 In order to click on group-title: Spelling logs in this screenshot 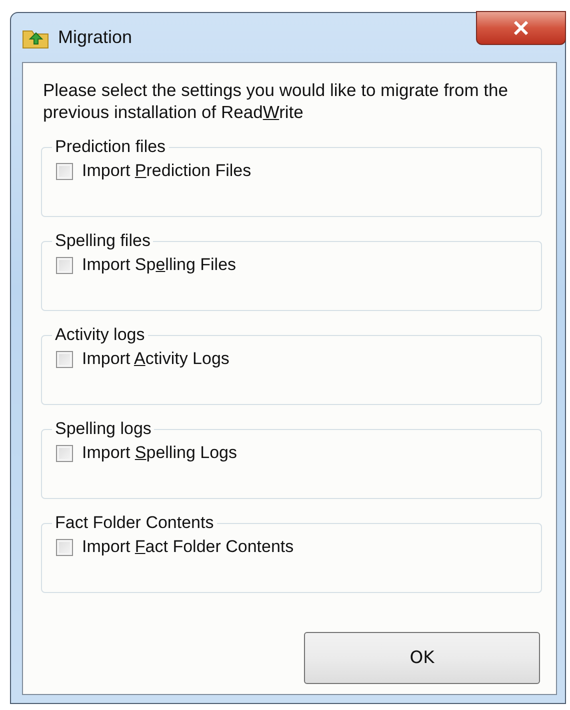, I will do `click(103, 429)`.